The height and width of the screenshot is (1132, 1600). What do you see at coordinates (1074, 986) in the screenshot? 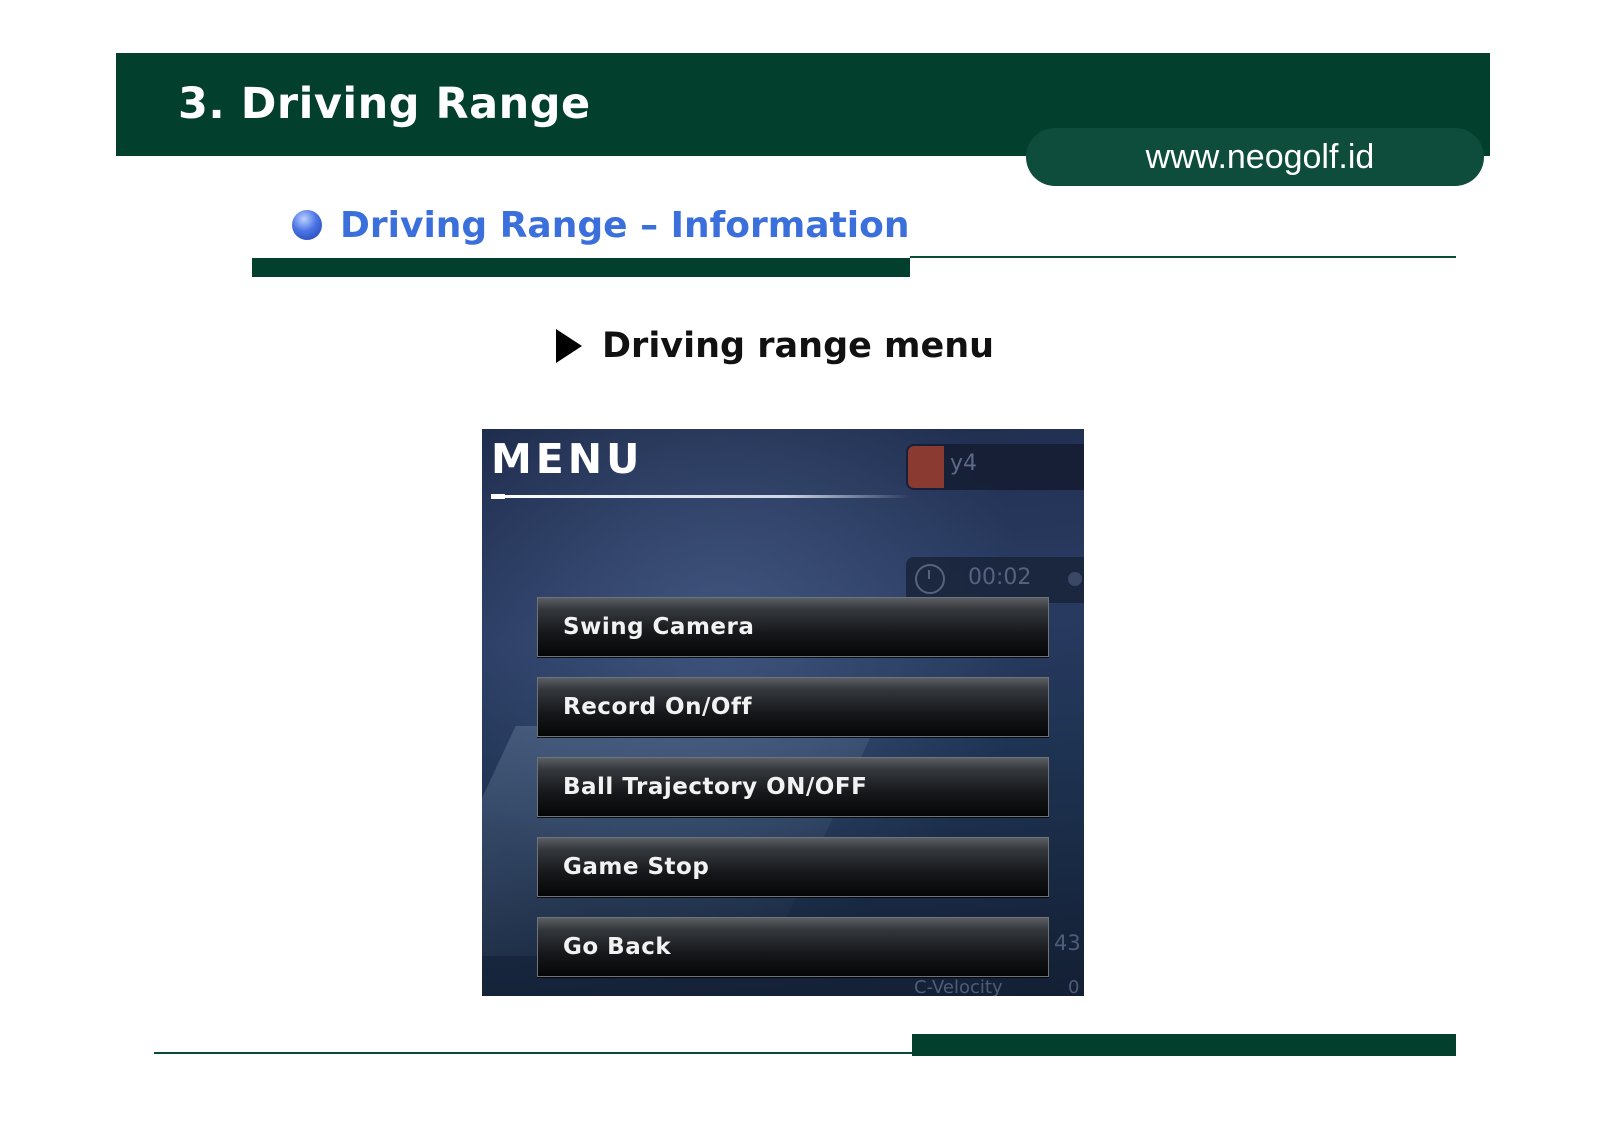
I see `velocity-value: 0` at bounding box center [1074, 986].